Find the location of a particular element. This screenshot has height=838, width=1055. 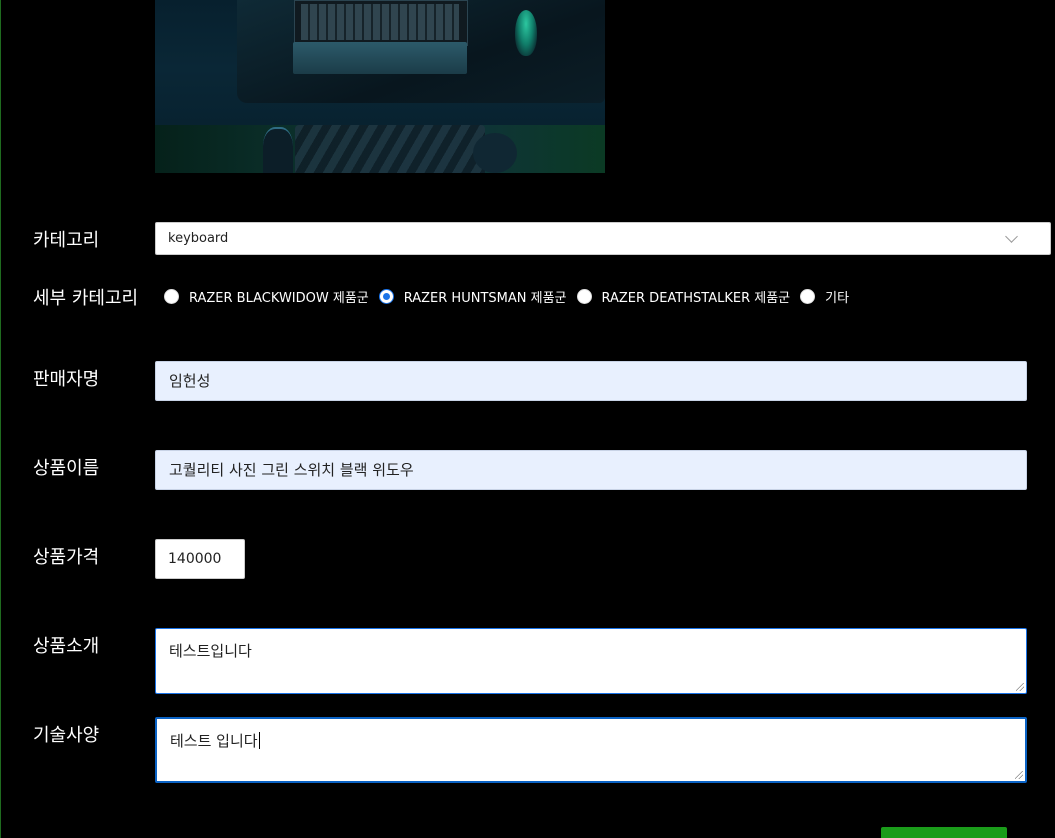

text-caret is located at coordinates (259, 740).